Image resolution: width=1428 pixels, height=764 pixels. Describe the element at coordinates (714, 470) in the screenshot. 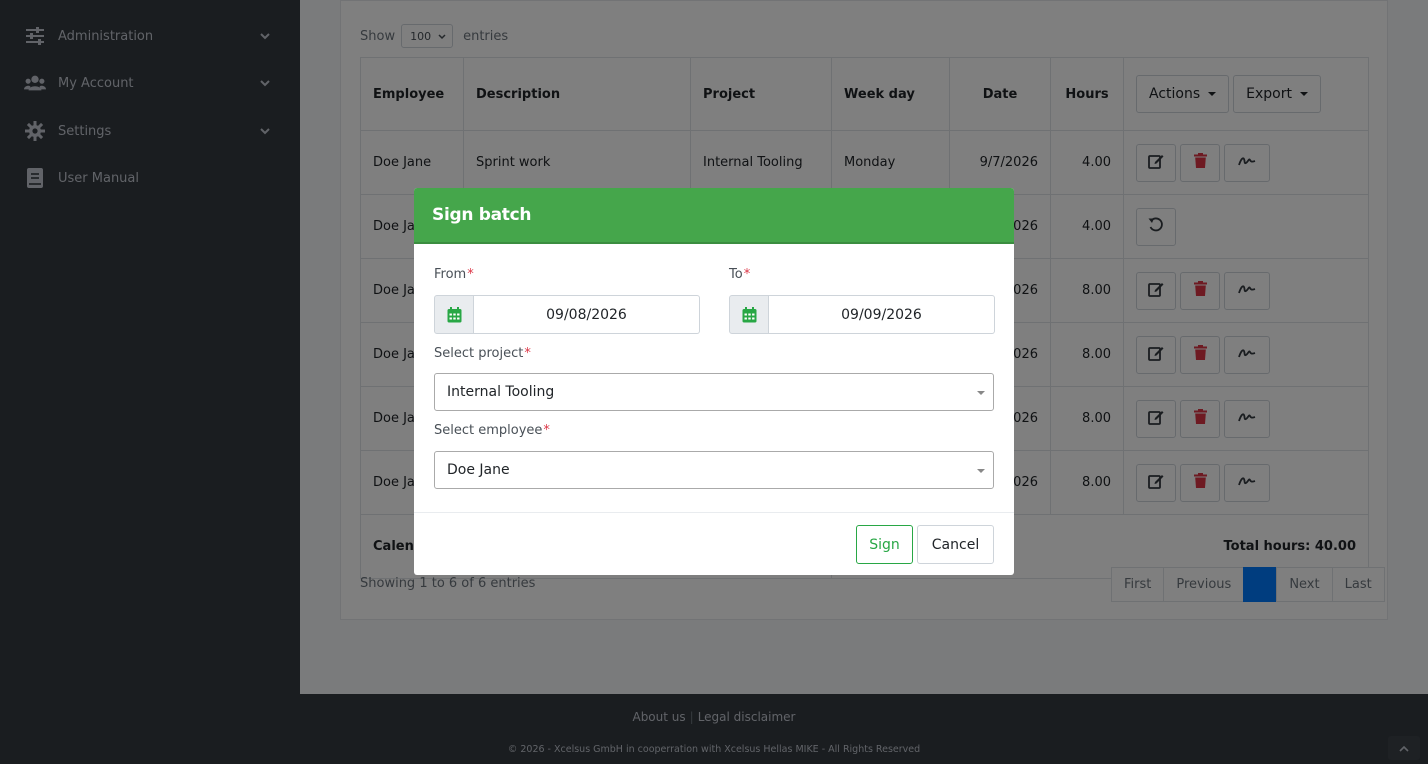

I see `employee-select: Doe Jane` at that location.